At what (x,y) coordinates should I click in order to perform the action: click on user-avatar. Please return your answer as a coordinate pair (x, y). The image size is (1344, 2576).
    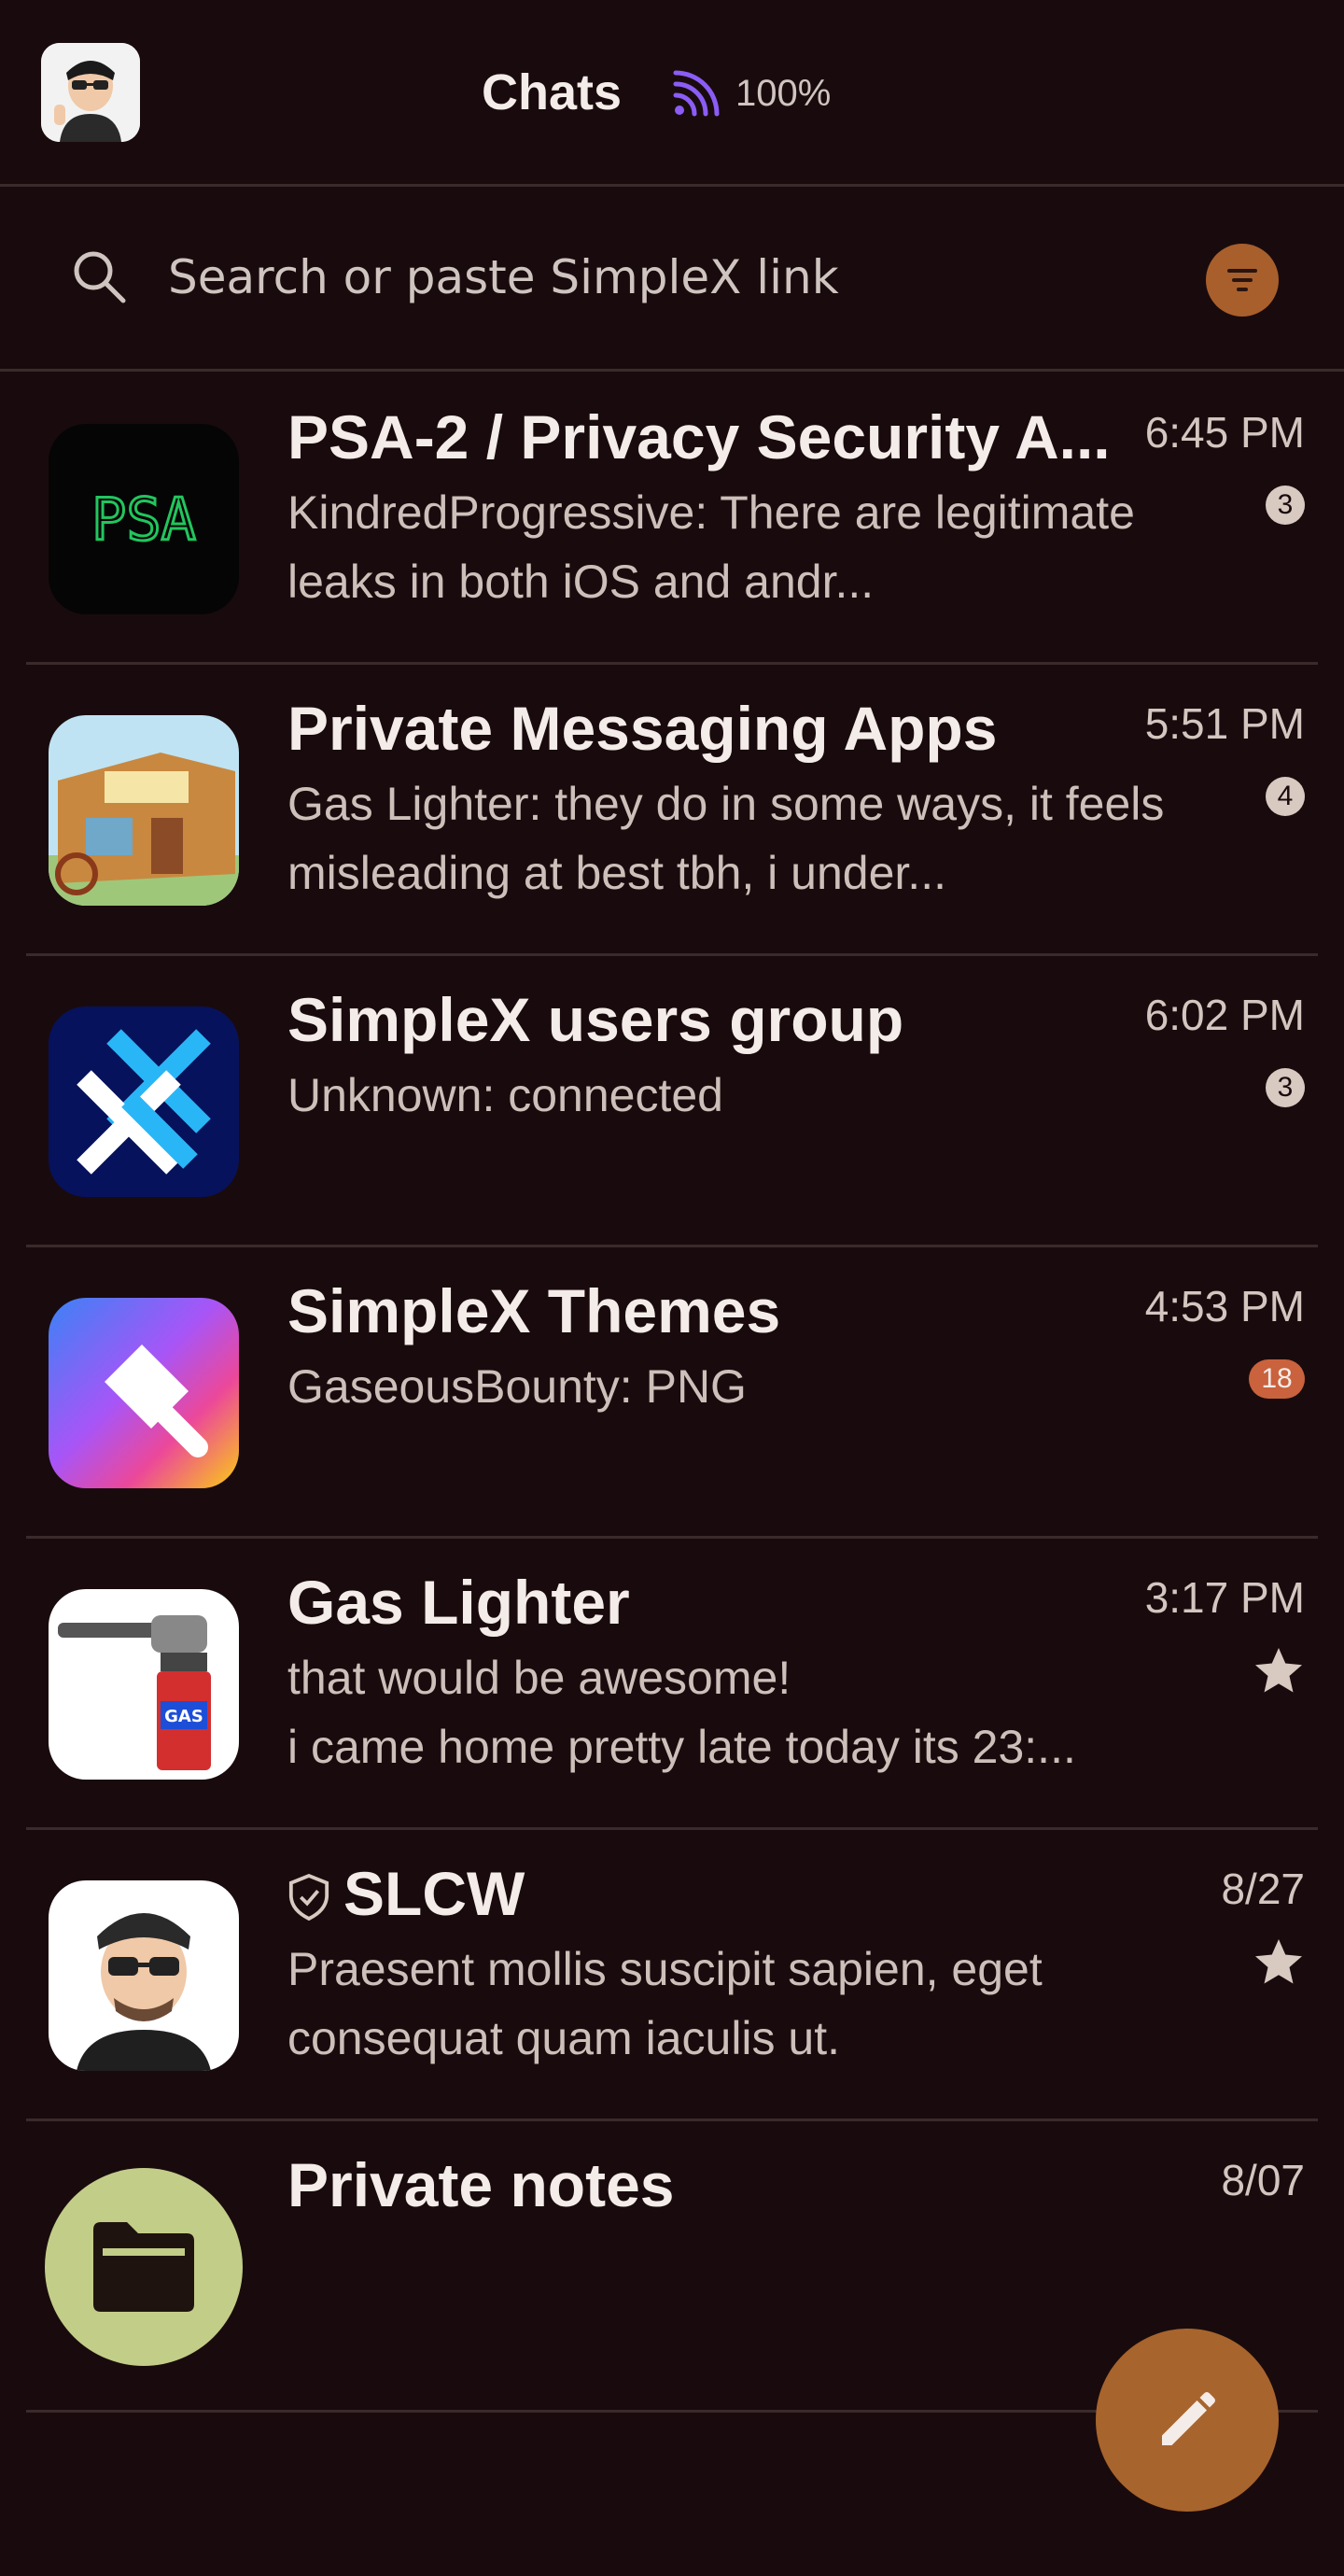
    Looking at the image, I should click on (90, 92).